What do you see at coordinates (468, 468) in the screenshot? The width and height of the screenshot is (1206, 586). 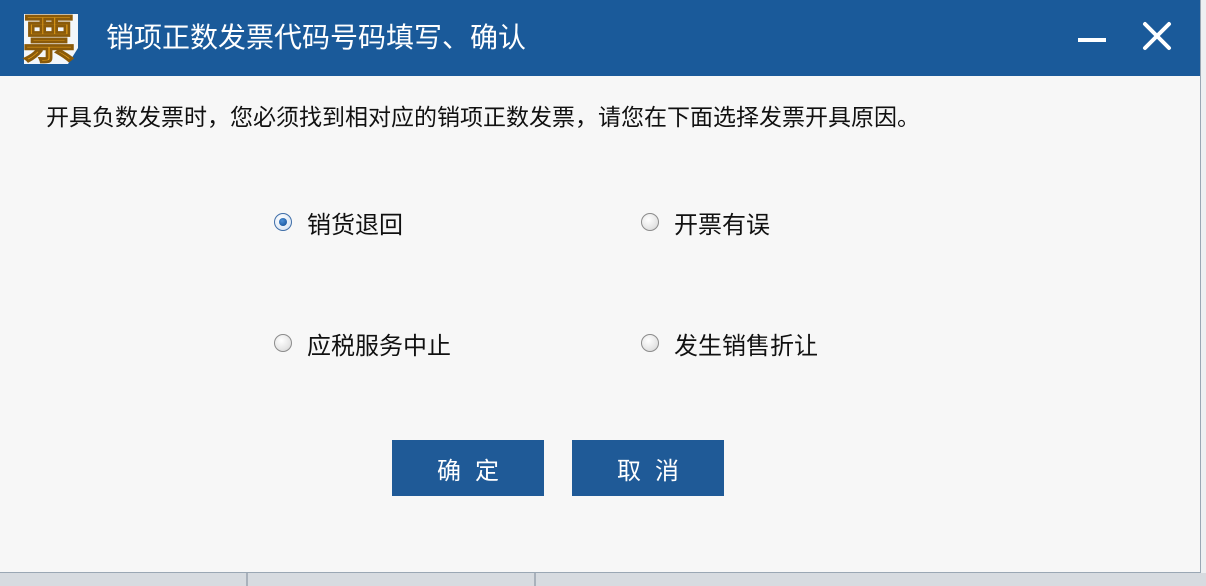 I see `ok-button: 确定` at bounding box center [468, 468].